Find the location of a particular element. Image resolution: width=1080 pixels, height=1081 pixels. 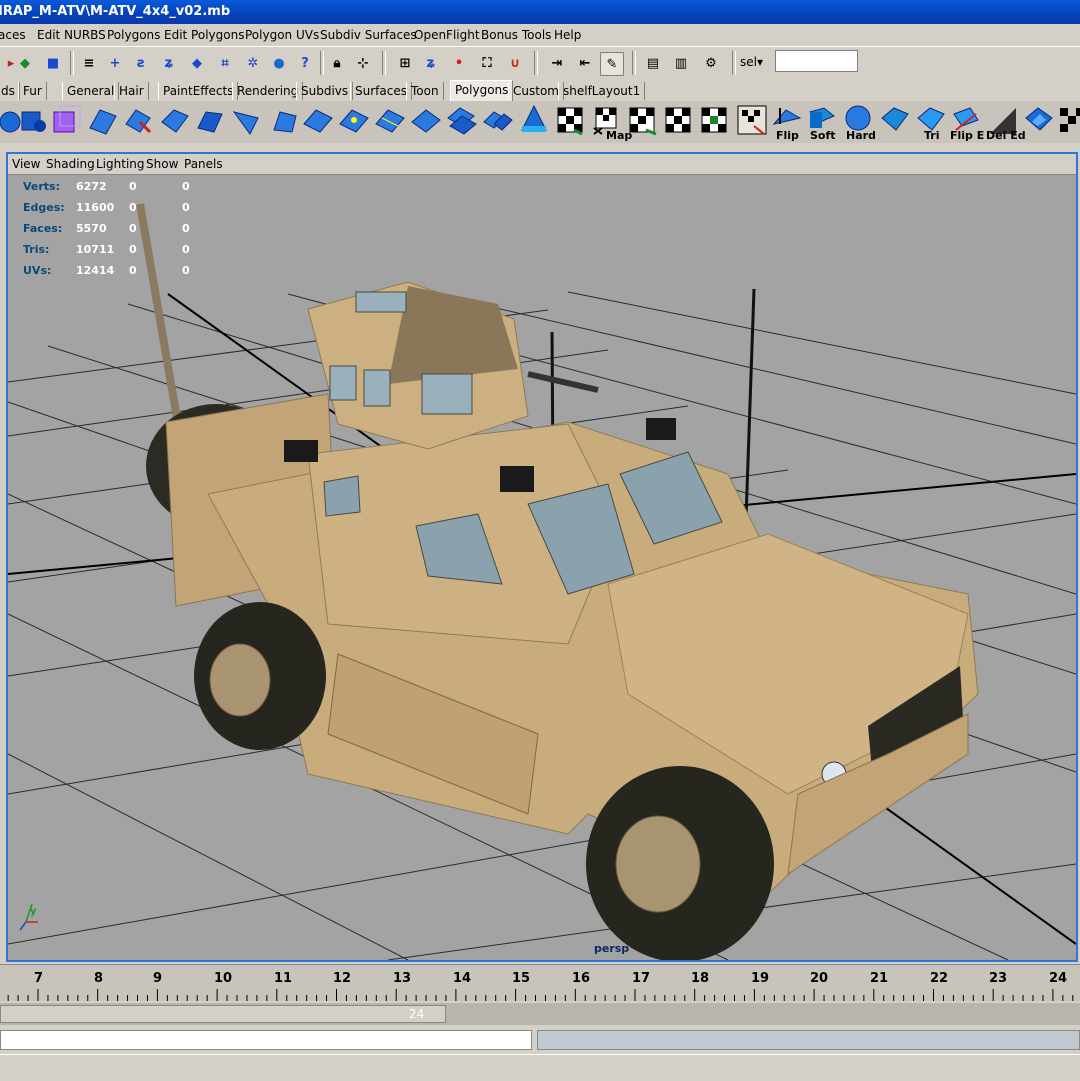

menu-subdiv-surfaces: Subdiv Surfaces is located at coordinates (368, 35).